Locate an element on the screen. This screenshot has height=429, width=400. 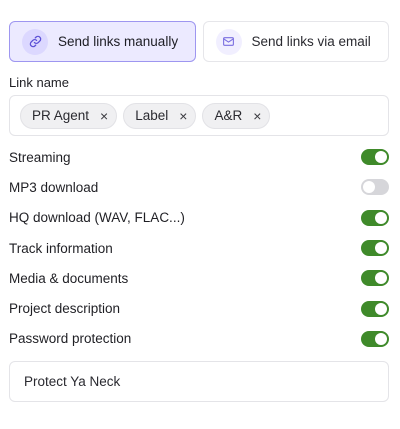
chip-label: A&R is located at coordinates (228, 115).